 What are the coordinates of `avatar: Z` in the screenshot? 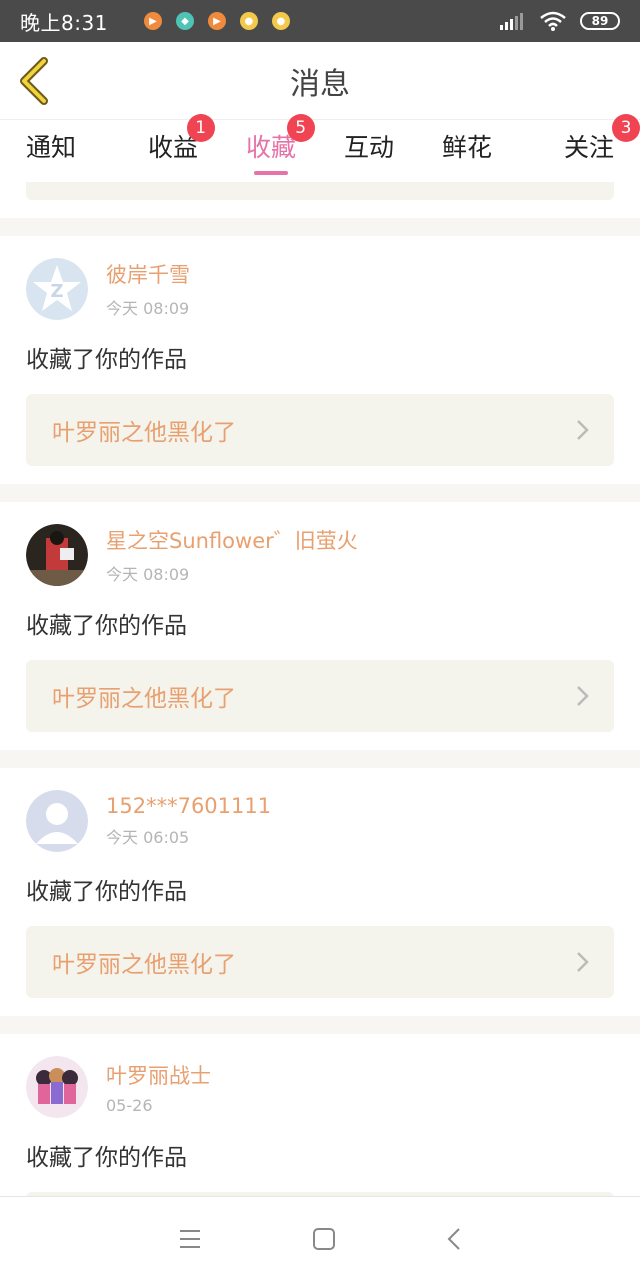 It's located at (57, 289).